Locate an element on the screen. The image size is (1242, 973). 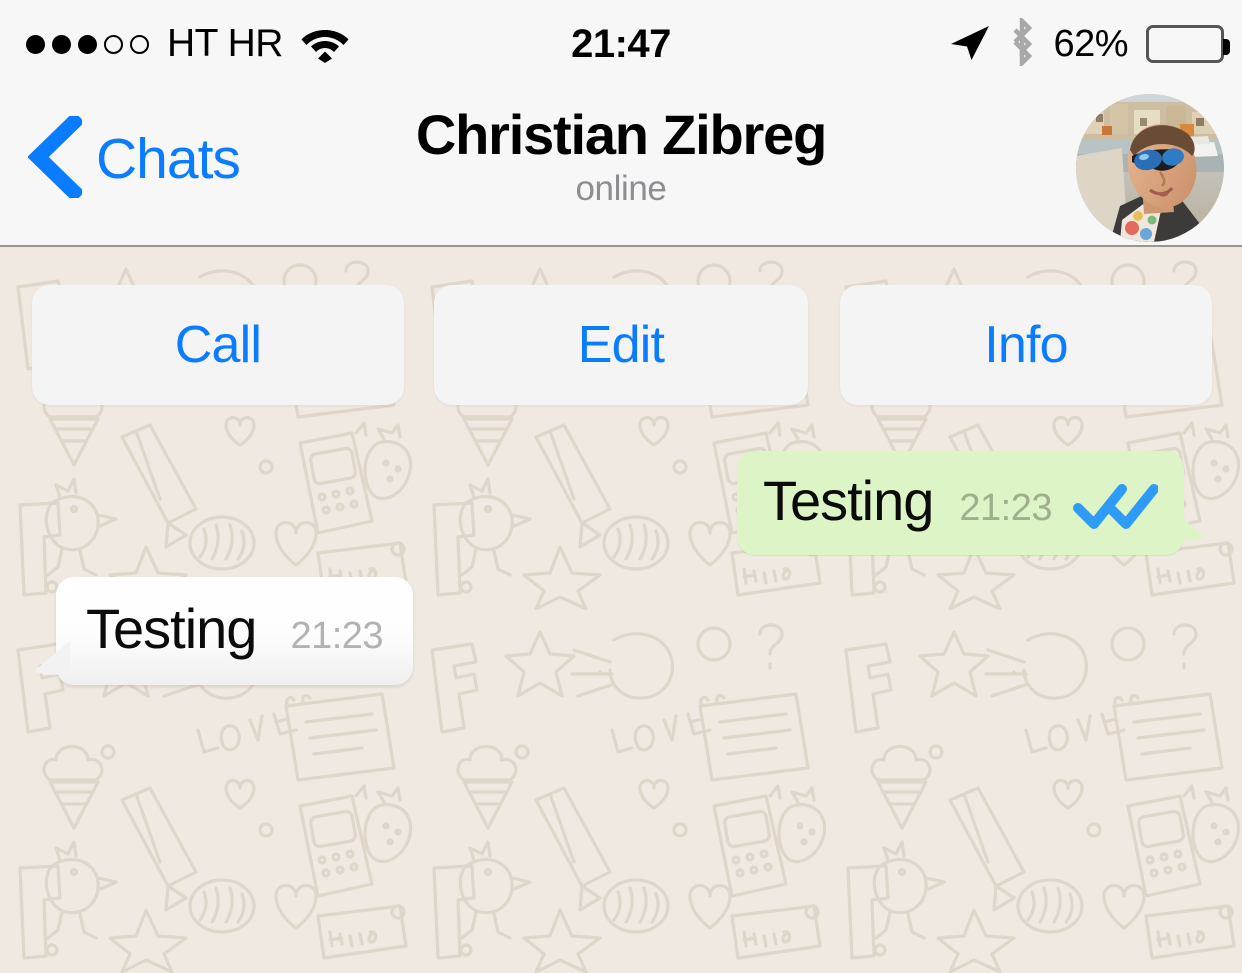
edit-button: Edit is located at coordinates (621, 345).